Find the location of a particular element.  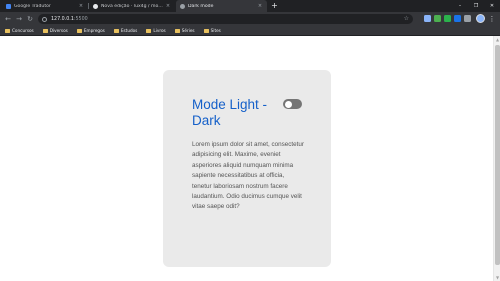

feedly-extension-icon is located at coordinates (447, 18).